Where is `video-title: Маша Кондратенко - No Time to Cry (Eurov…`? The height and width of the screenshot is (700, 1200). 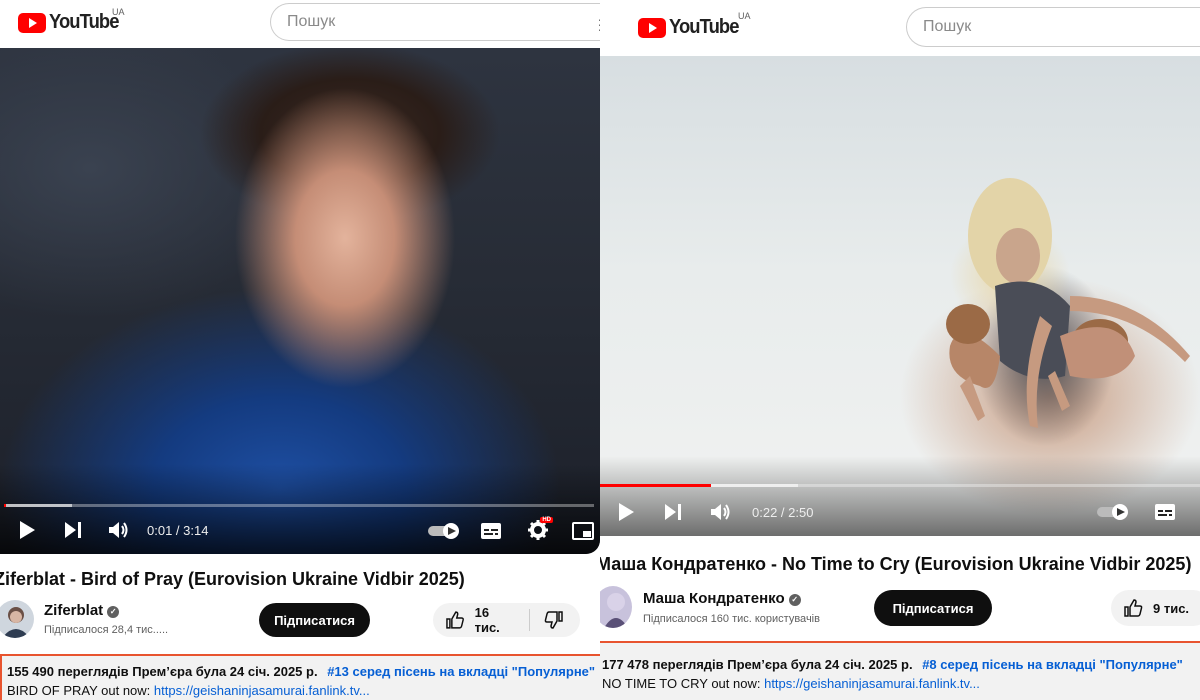
video-title: Маша Кондратенко - No Time to Cry (Eurov… is located at coordinates (896, 564).